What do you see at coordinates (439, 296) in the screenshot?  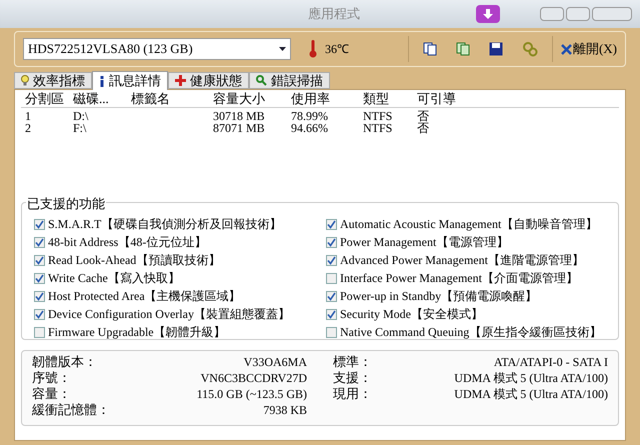 I see `checkbox-label: Power-up in Standby【預備電源喚醒】` at bounding box center [439, 296].